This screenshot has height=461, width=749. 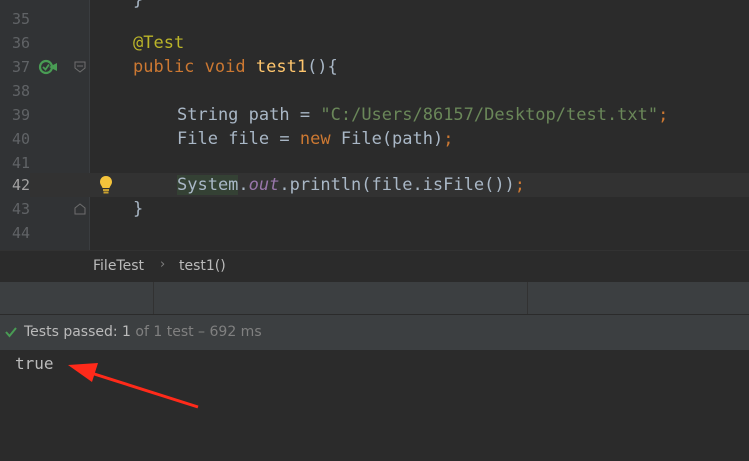 What do you see at coordinates (106, 185) in the screenshot?
I see `lightbulb-icon` at bounding box center [106, 185].